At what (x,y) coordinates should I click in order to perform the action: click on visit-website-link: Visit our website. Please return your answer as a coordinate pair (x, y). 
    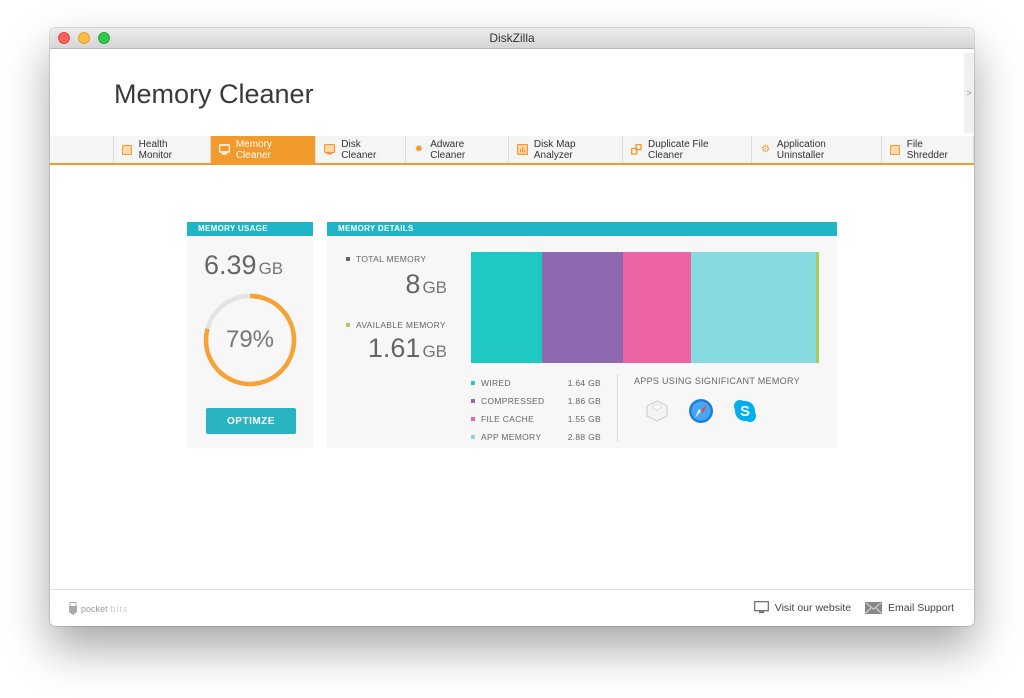
    Looking at the image, I should click on (802, 607).